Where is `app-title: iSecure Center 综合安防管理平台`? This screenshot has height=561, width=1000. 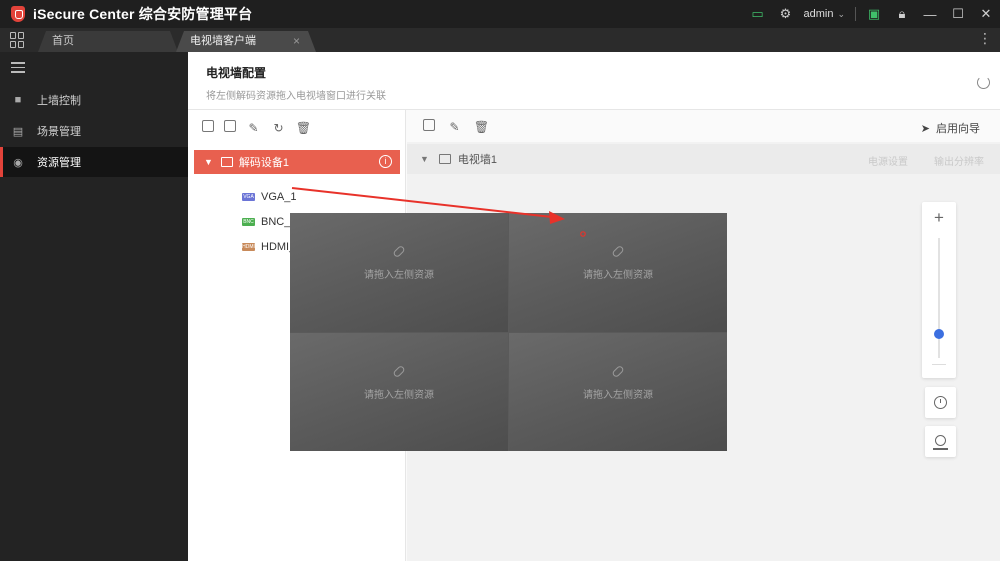 app-title: iSecure Center 综合安防管理平台 is located at coordinates (143, 14).